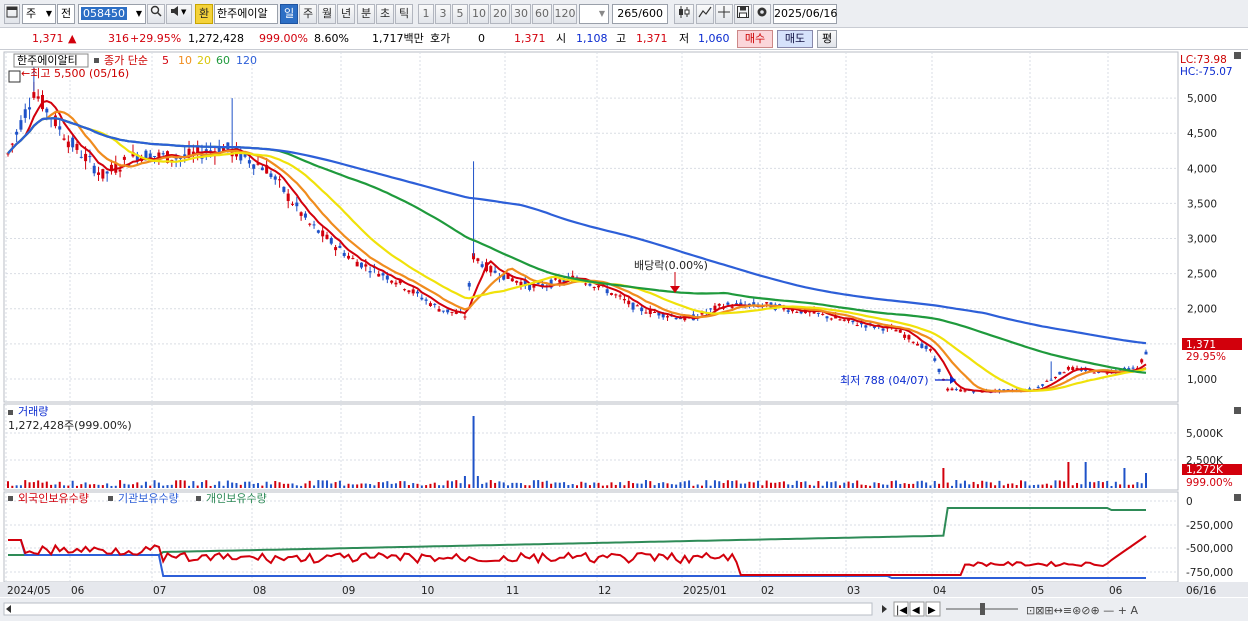 This screenshot has width=1248, height=621. Describe the element at coordinates (684, 14) in the screenshot. I see `candle-icon` at that location.